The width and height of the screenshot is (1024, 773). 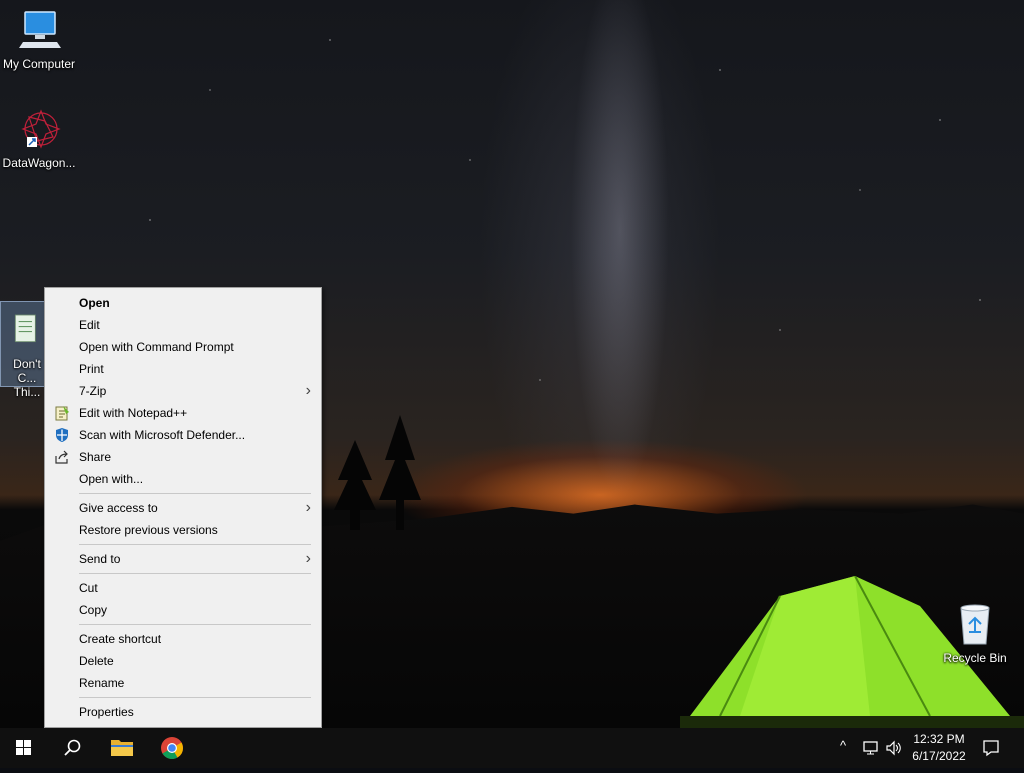 I want to click on computer-icon, so click(x=40, y=29).